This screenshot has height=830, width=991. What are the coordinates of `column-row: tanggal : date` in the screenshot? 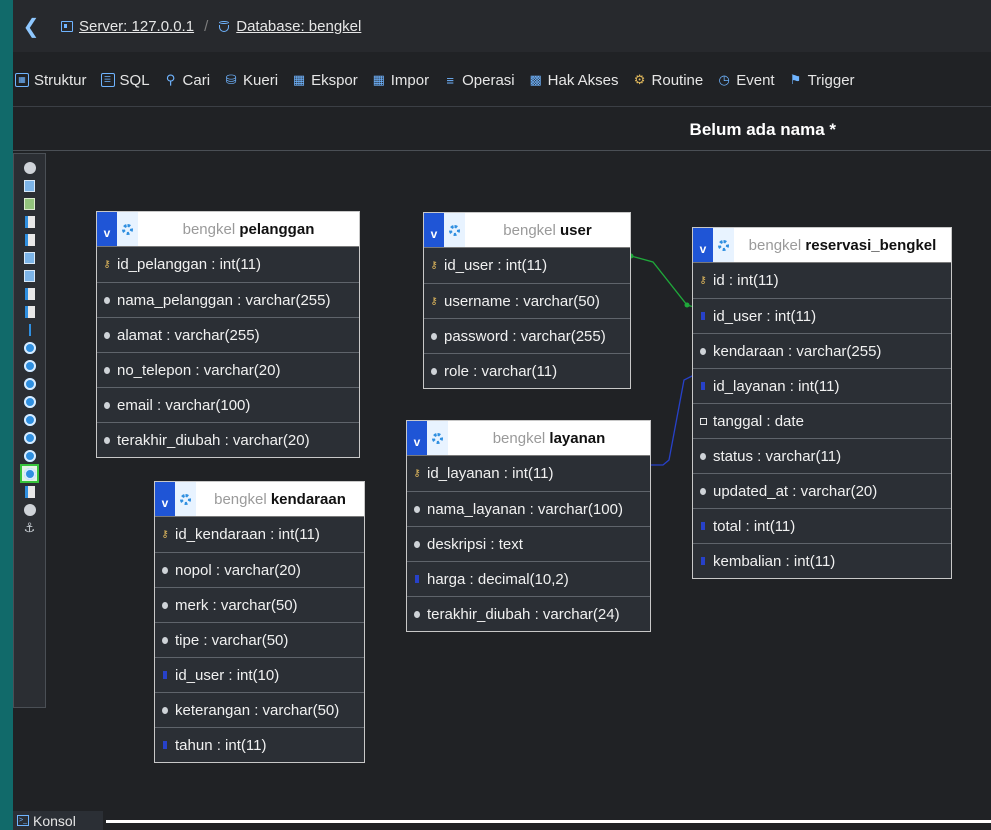 It's located at (822, 420).